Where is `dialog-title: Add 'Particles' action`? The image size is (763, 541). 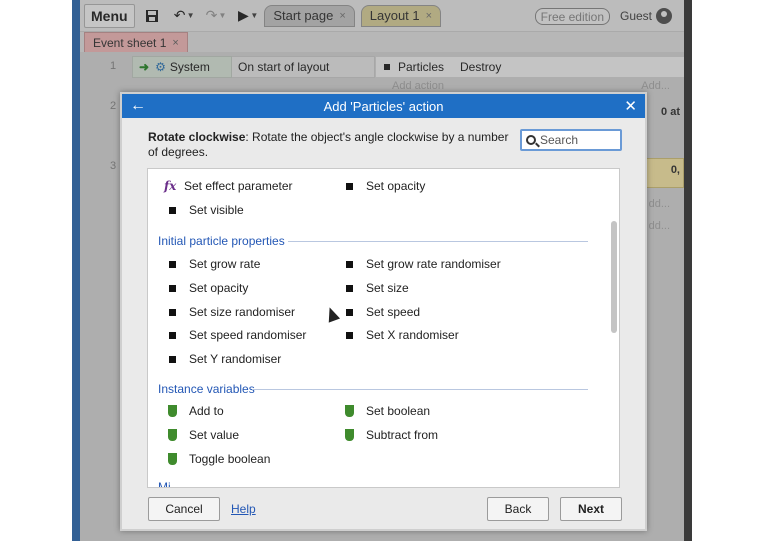 dialog-title: Add 'Particles' action is located at coordinates (383, 106).